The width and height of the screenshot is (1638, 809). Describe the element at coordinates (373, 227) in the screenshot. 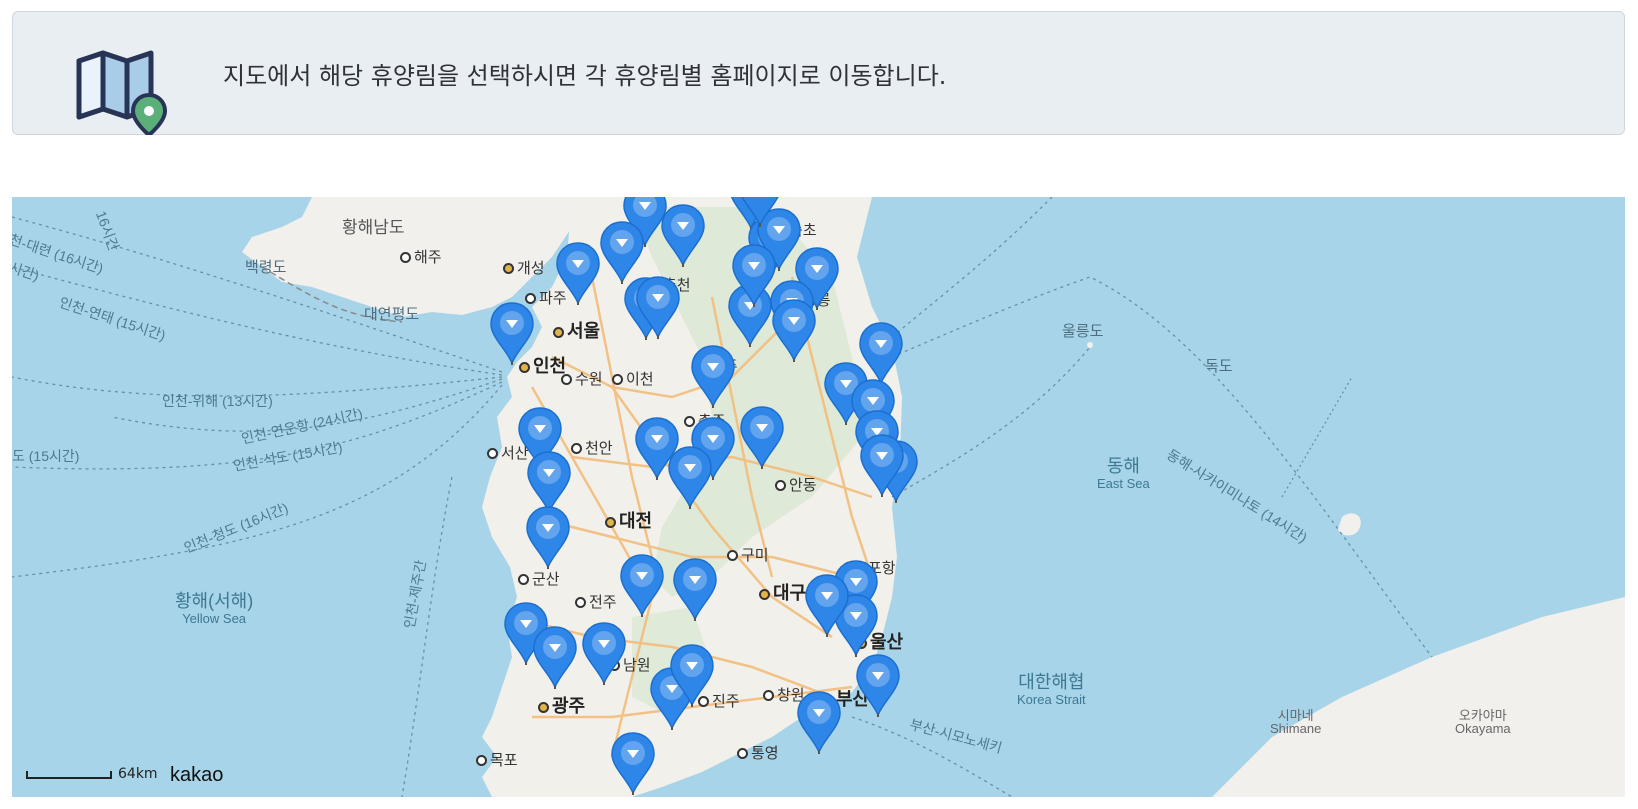

I see `region-label: 황해남도` at that location.